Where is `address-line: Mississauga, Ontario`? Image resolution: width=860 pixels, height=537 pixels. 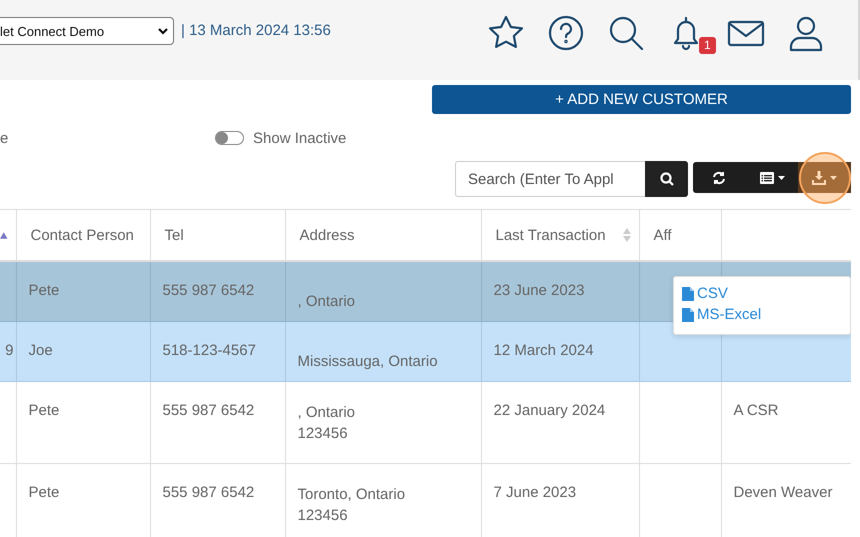
address-line: Mississauga, Ontario is located at coordinates (368, 362).